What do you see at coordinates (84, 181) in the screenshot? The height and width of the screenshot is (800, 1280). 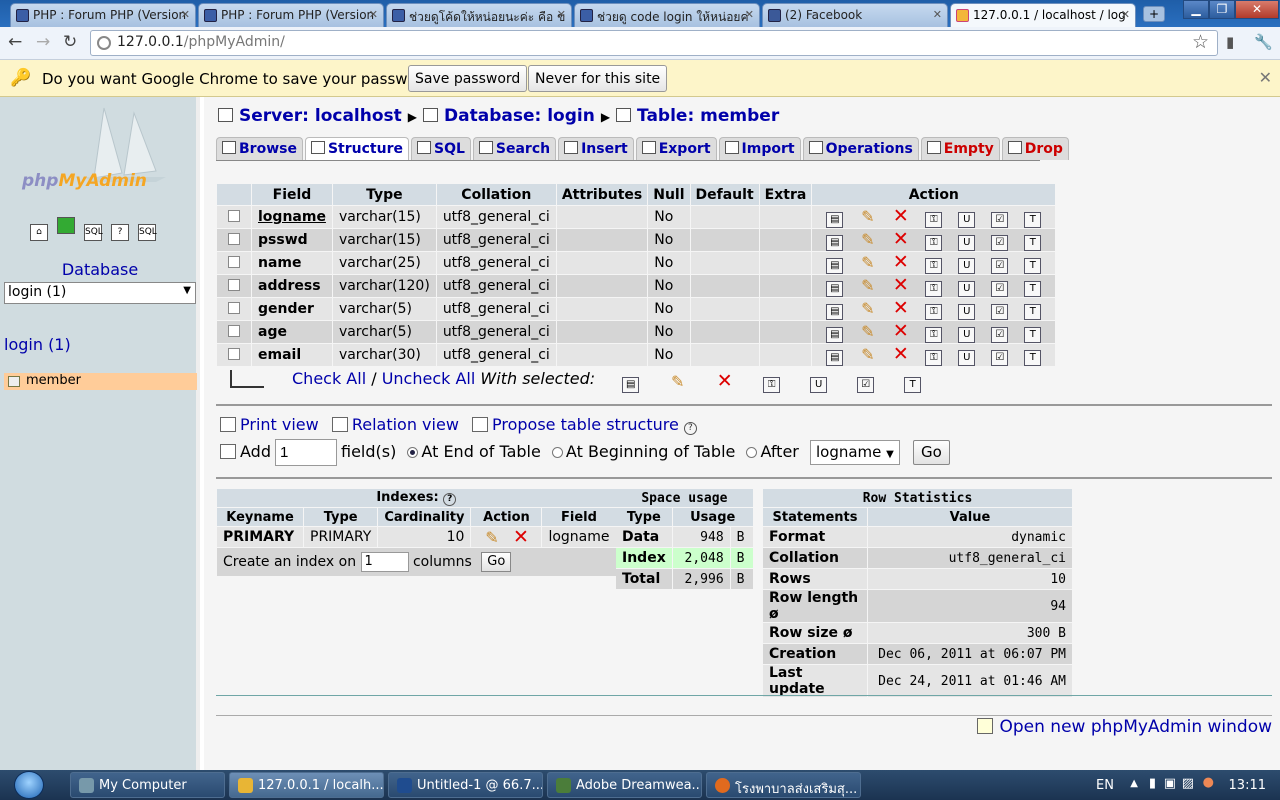 I see `phpmyadmin-logo: phpMyAdmin` at bounding box center [84, 181].